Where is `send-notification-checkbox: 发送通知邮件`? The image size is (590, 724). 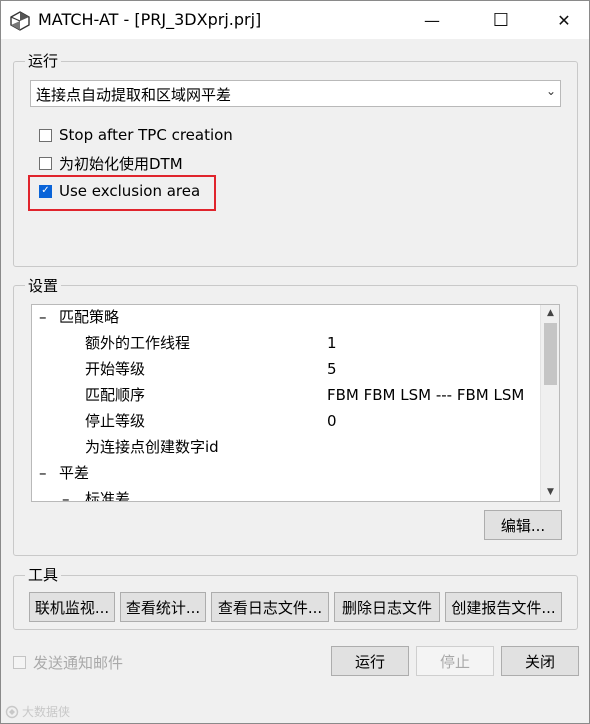 send-notification-checkbox: 发送通知邮件 is located at coordinates (68, 662).